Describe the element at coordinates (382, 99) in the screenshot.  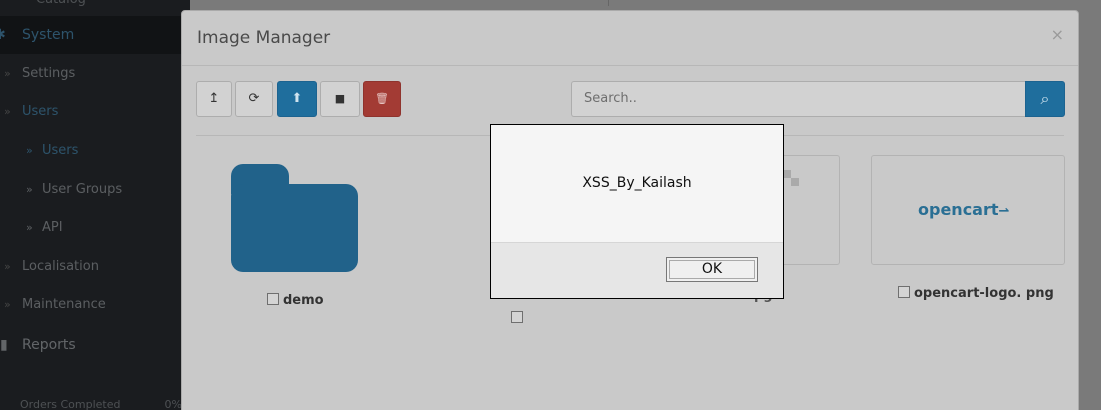
I see `delete-button: 🗑` at that location.